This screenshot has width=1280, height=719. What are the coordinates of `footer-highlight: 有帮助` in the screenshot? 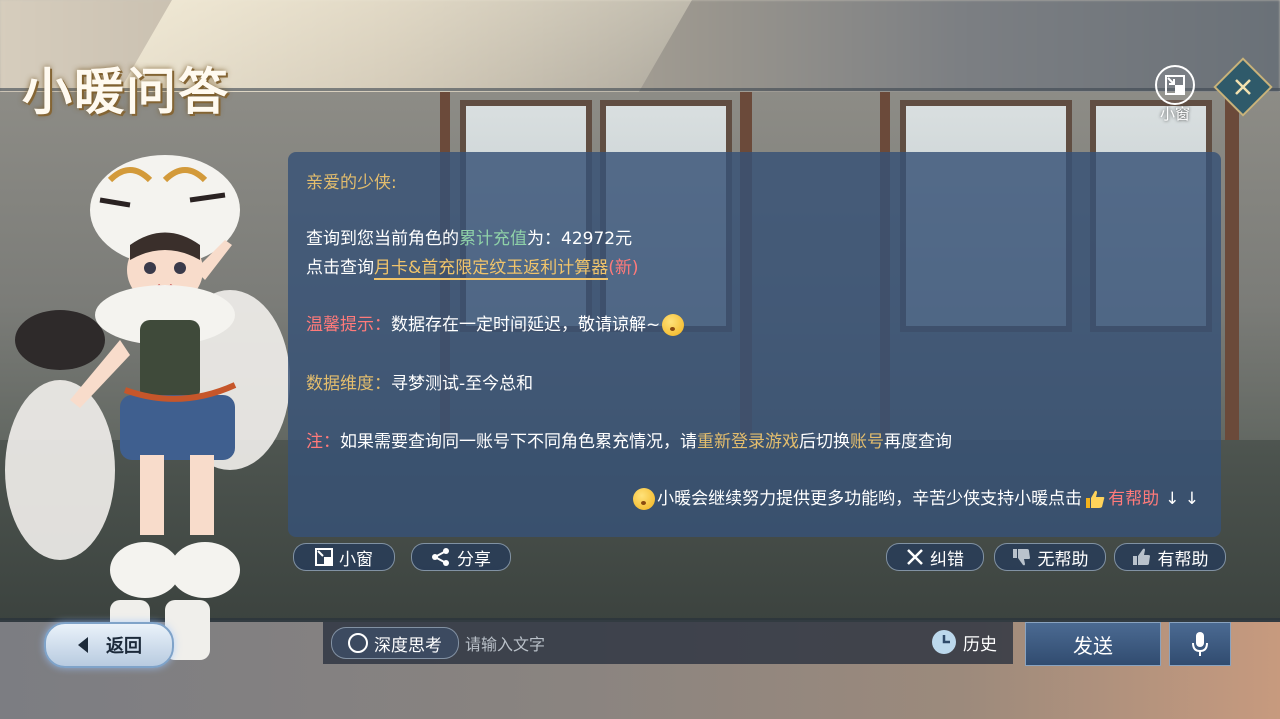 It's located at (1134, 499).